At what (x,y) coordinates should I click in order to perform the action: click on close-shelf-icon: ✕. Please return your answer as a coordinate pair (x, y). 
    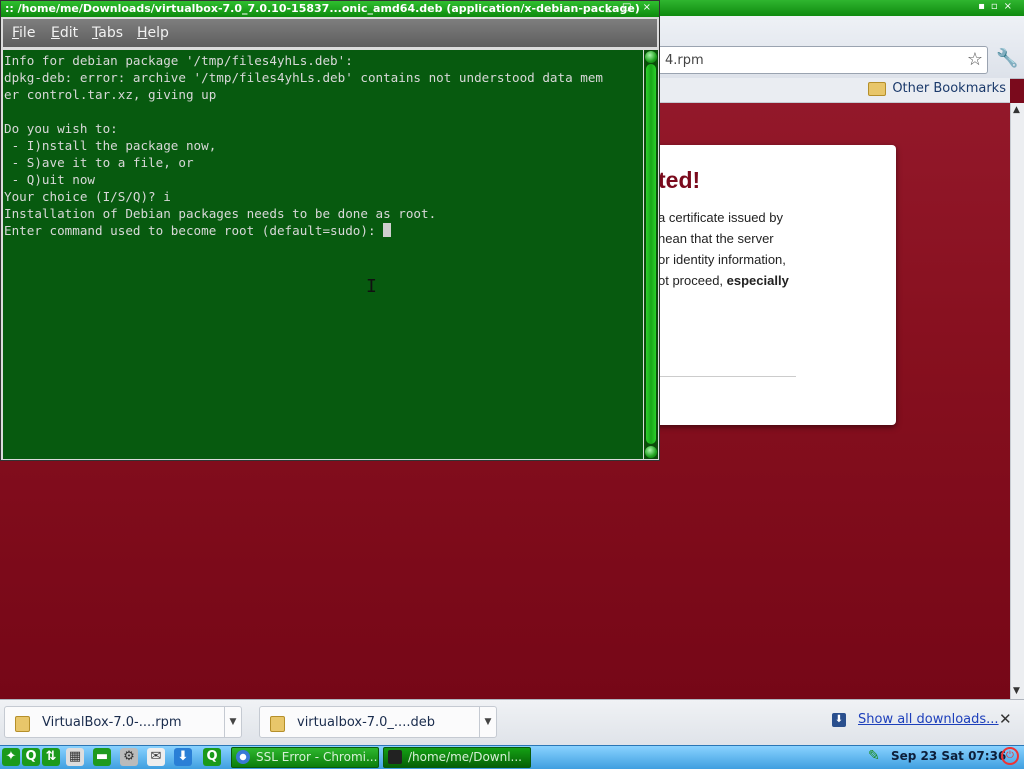
    Looking at the image, I should click on (1005, 719).